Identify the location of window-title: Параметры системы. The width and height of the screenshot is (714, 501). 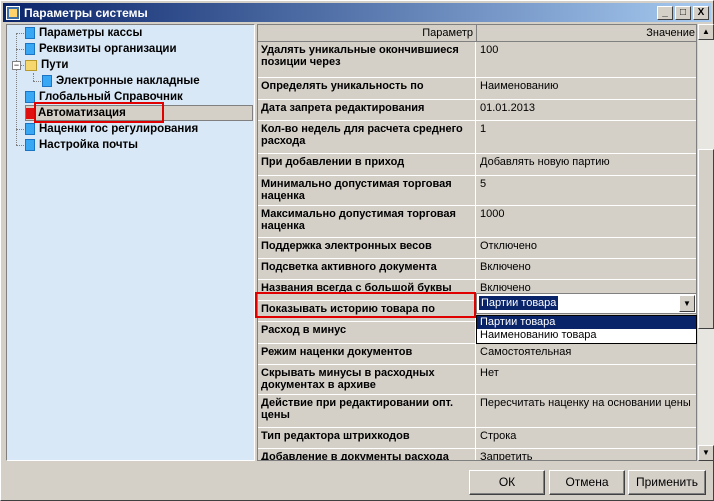
(86, 12).